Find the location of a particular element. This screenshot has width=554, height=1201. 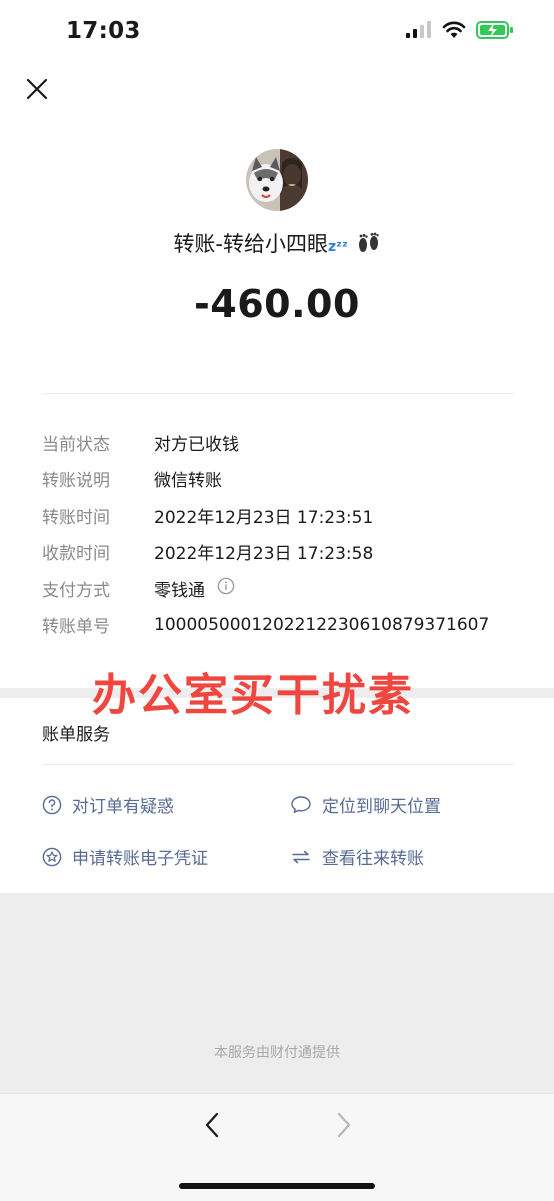

detail-value: 2022年12月23日 17:23:58 is located at coordinates (264, 554).